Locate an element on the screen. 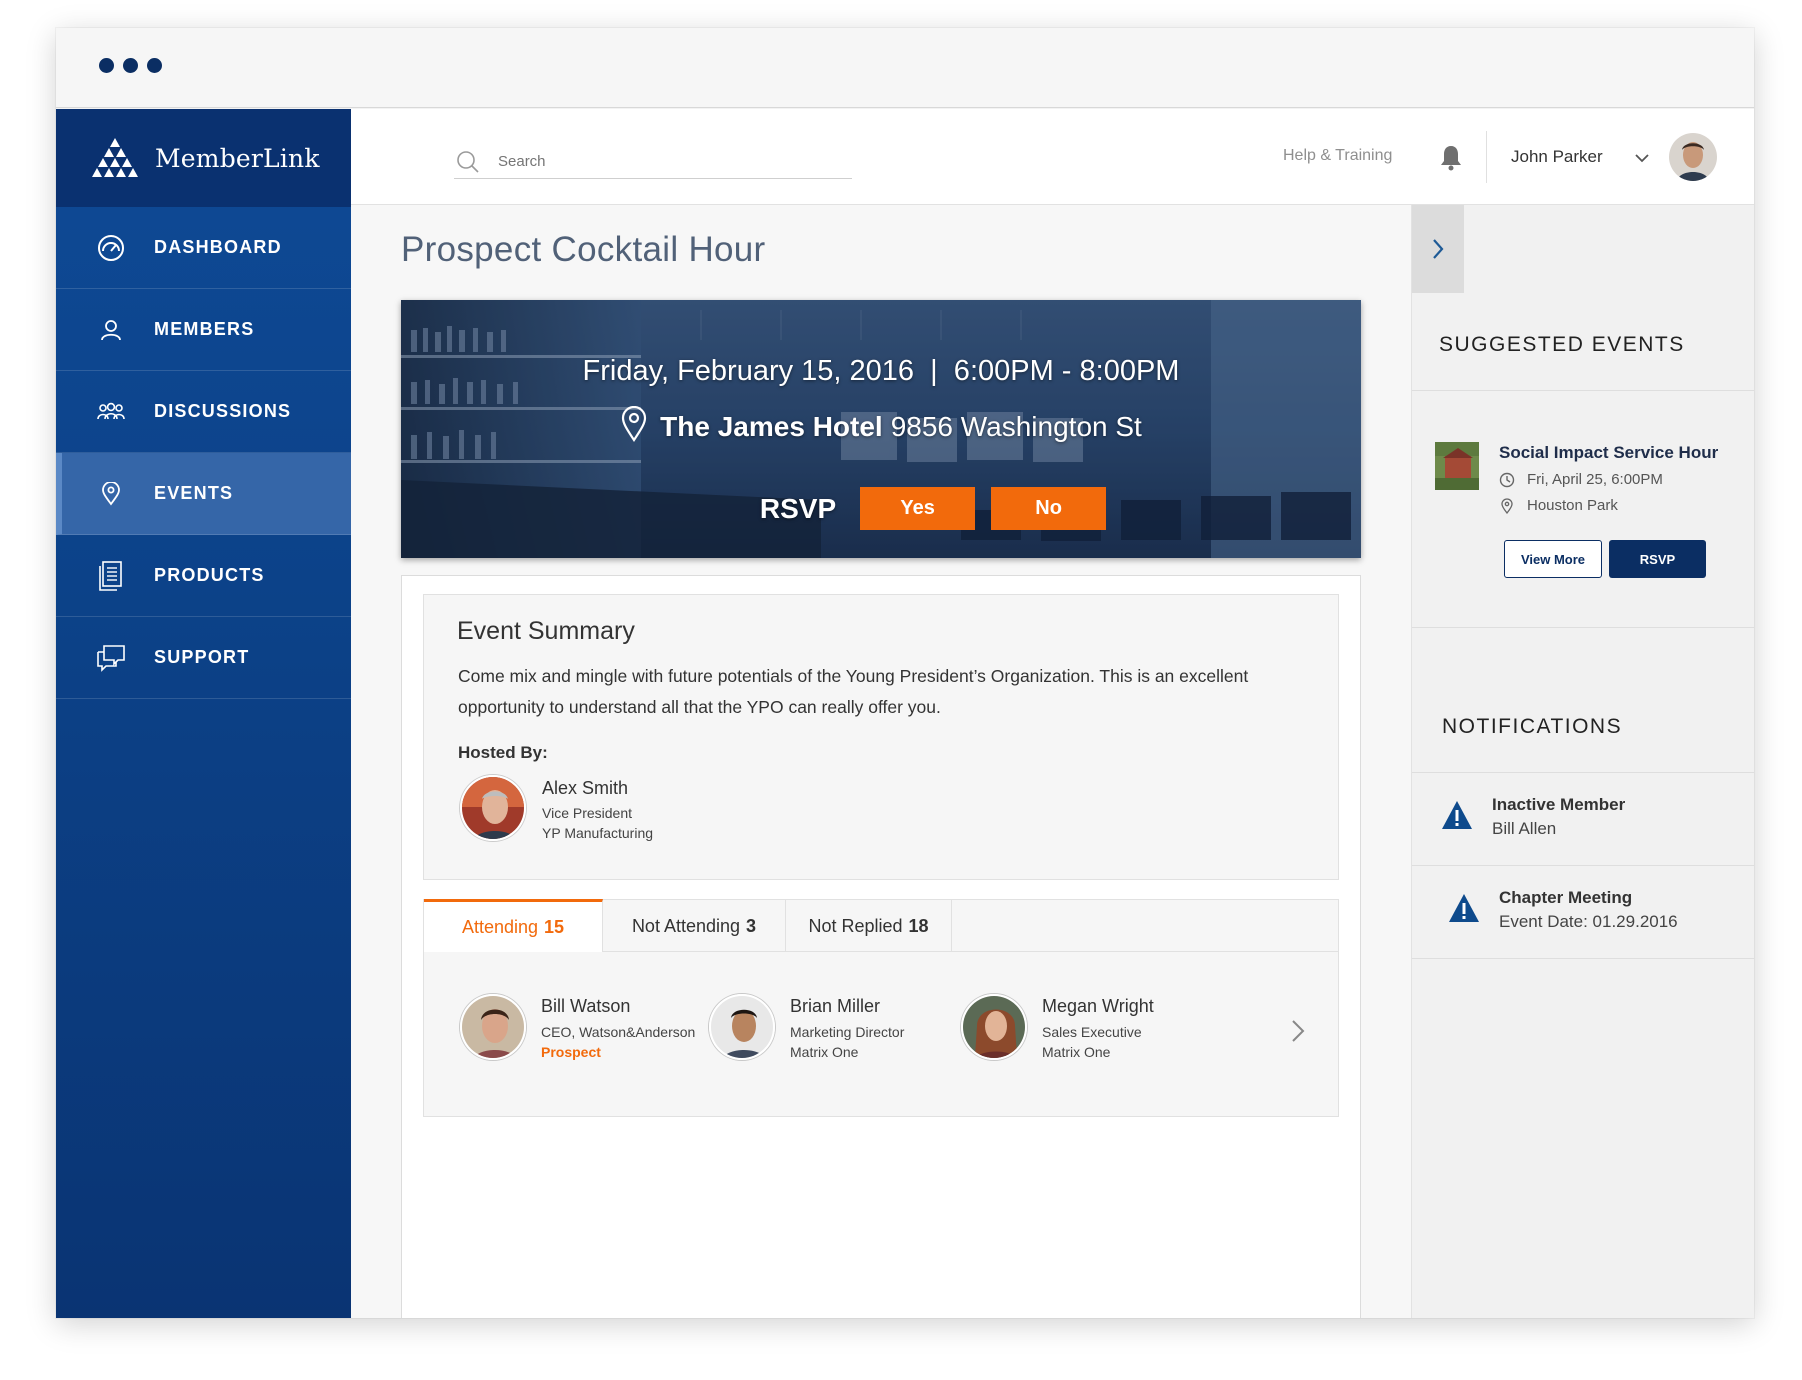 The height and width of the screenshot is (1380, 1802). attendance-tabs: Attending 15 Not Attending 3 Not Replied 18 is located at coordinates (881, 925).